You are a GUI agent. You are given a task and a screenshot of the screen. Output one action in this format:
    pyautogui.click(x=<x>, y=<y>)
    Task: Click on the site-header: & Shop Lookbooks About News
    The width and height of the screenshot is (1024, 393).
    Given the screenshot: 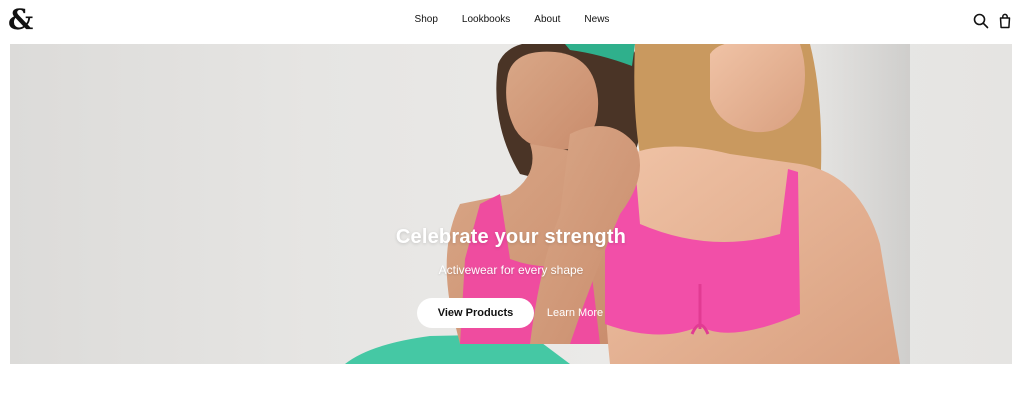 What is the action you would take?
    pyautogui.click(x=512, y=22)
    